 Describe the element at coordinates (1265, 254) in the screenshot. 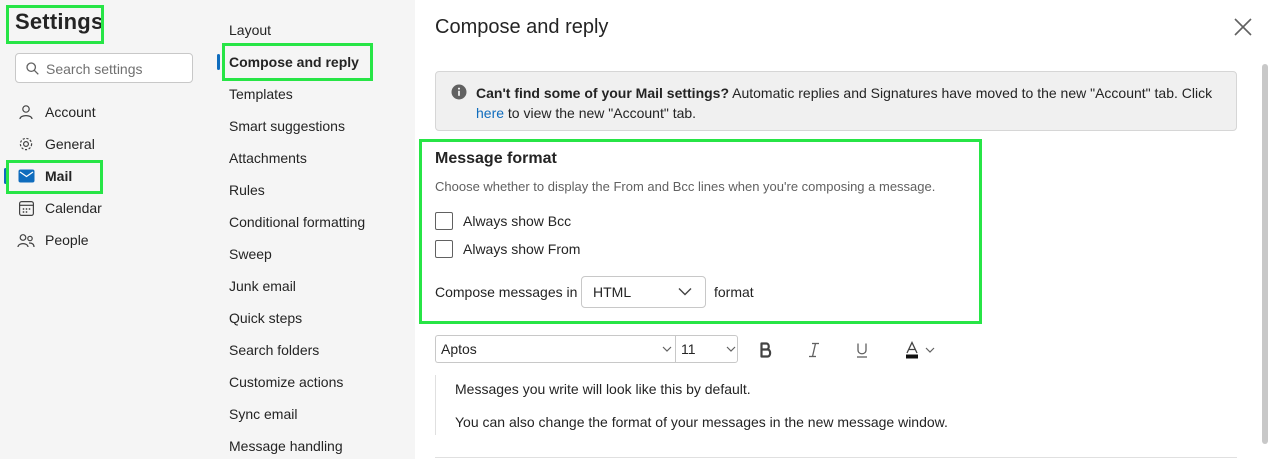

I see `scrollbar` at that location.